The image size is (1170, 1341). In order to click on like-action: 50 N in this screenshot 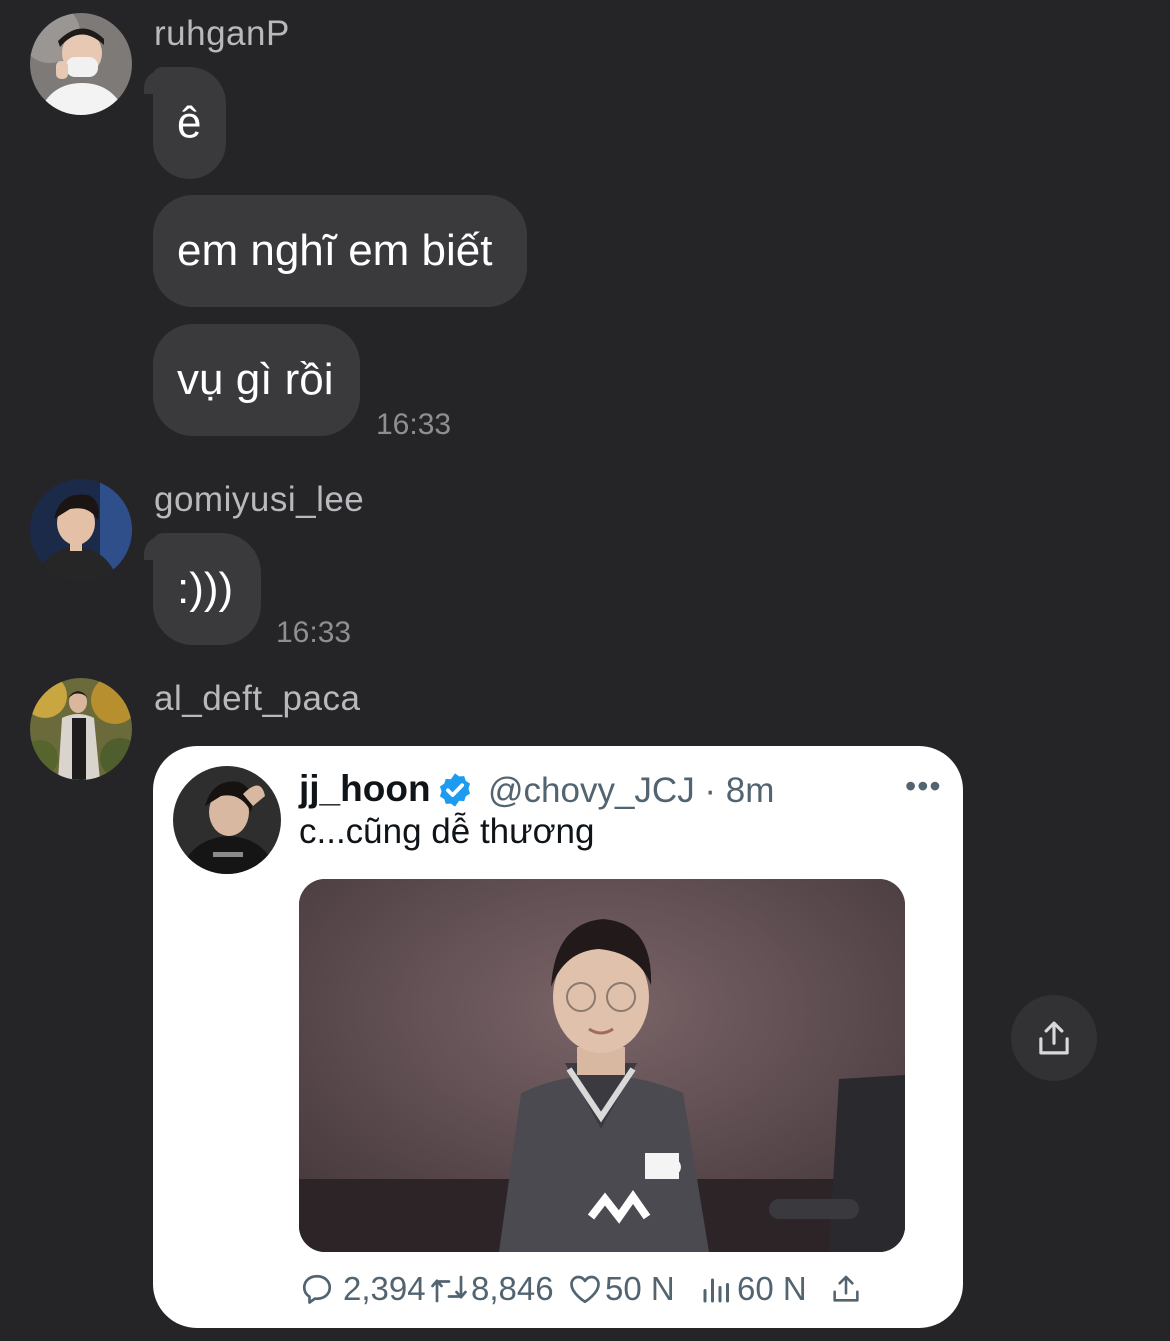, I will do `click(621, 1289)`.